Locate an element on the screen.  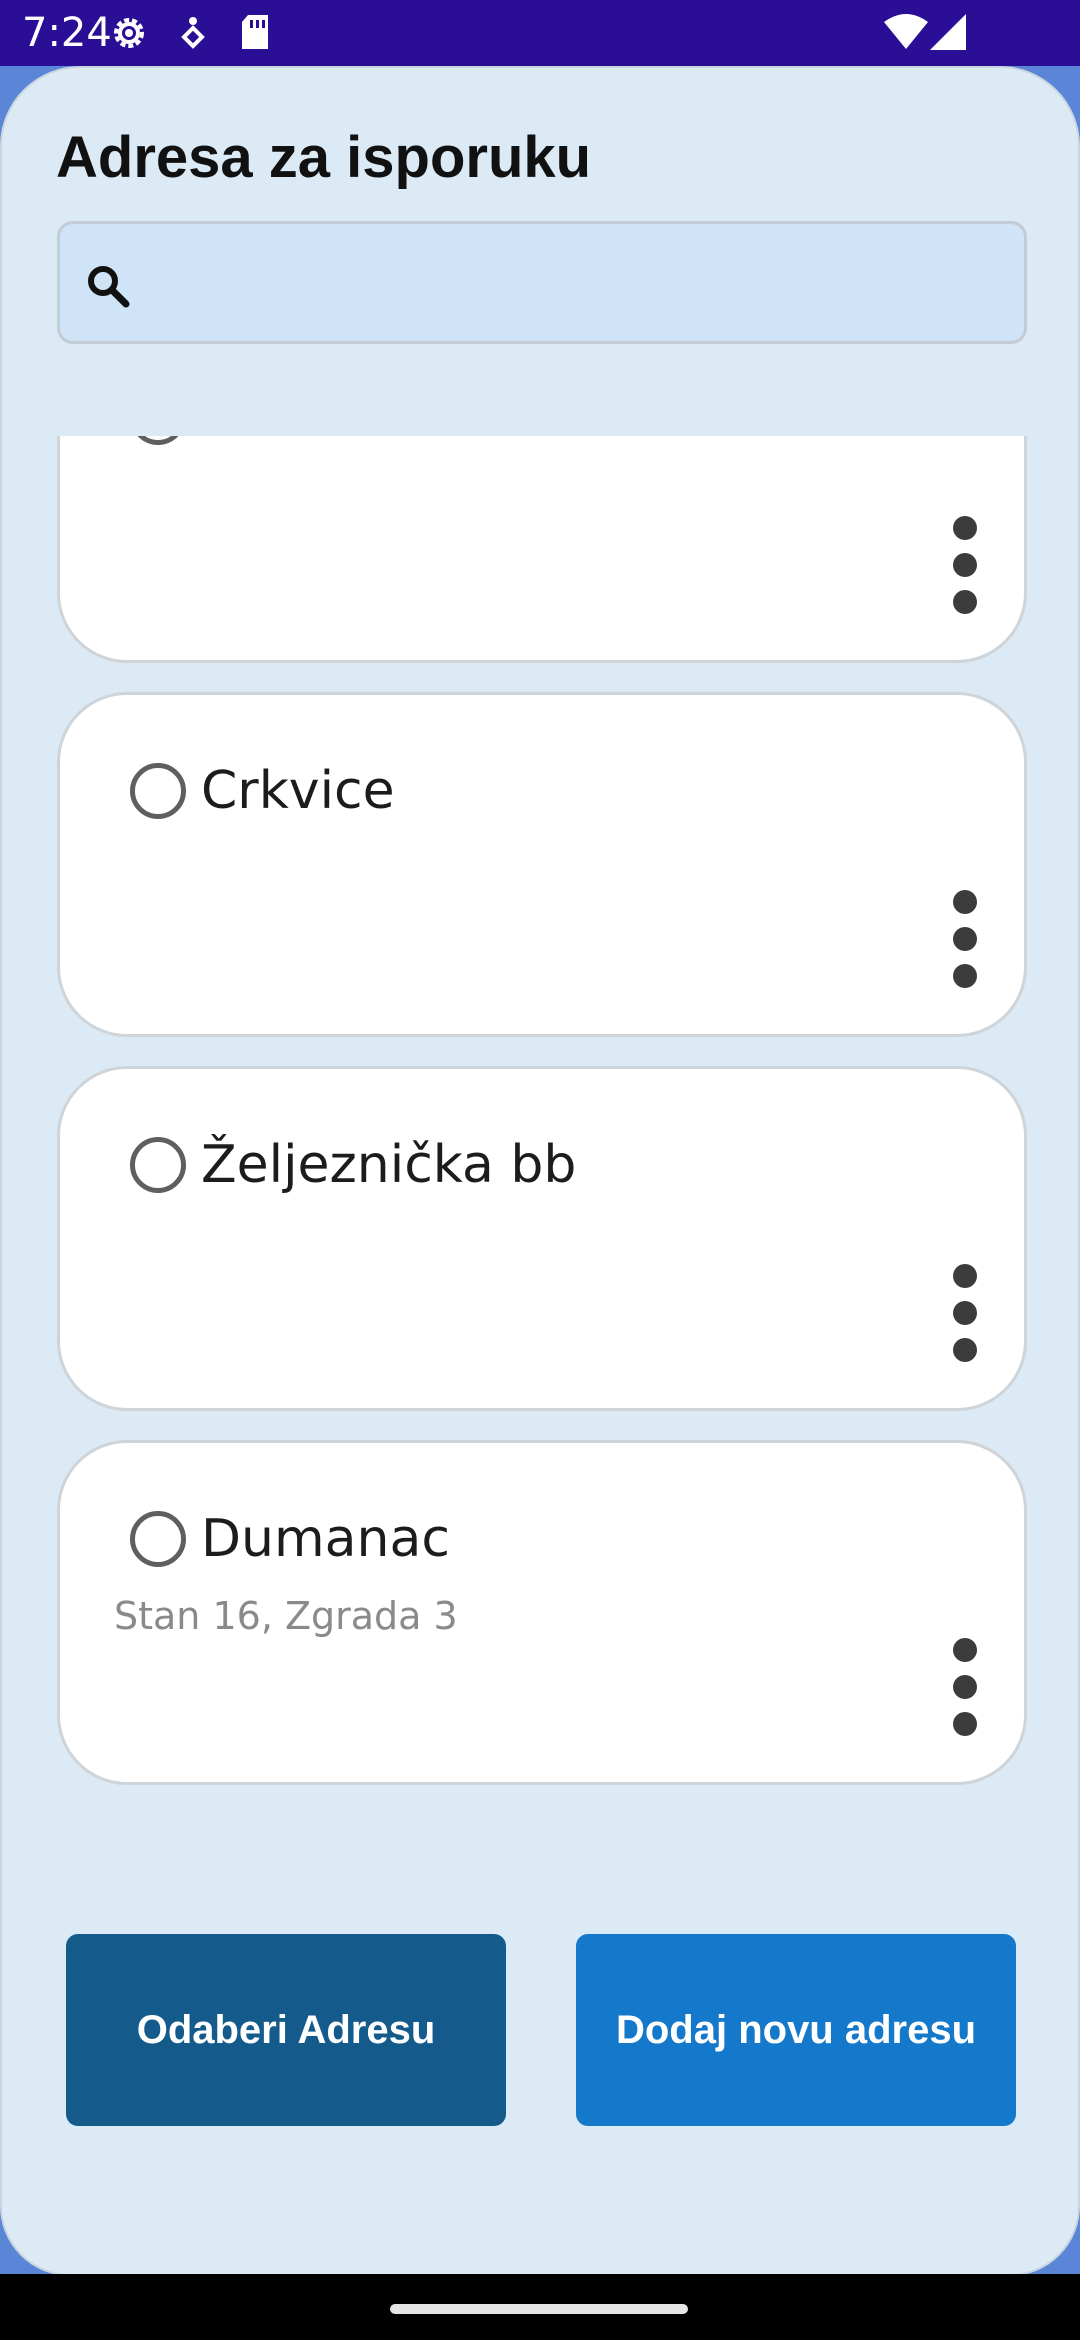
address-card: Željeznička bb is located at coordinates (542, 1238).